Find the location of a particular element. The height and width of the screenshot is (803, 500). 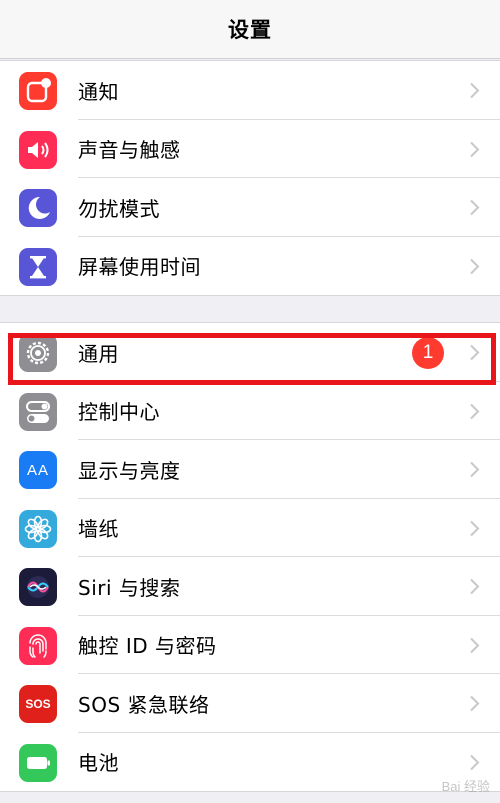

settings-row-label: 电池 is located at coordinates (98, 763).